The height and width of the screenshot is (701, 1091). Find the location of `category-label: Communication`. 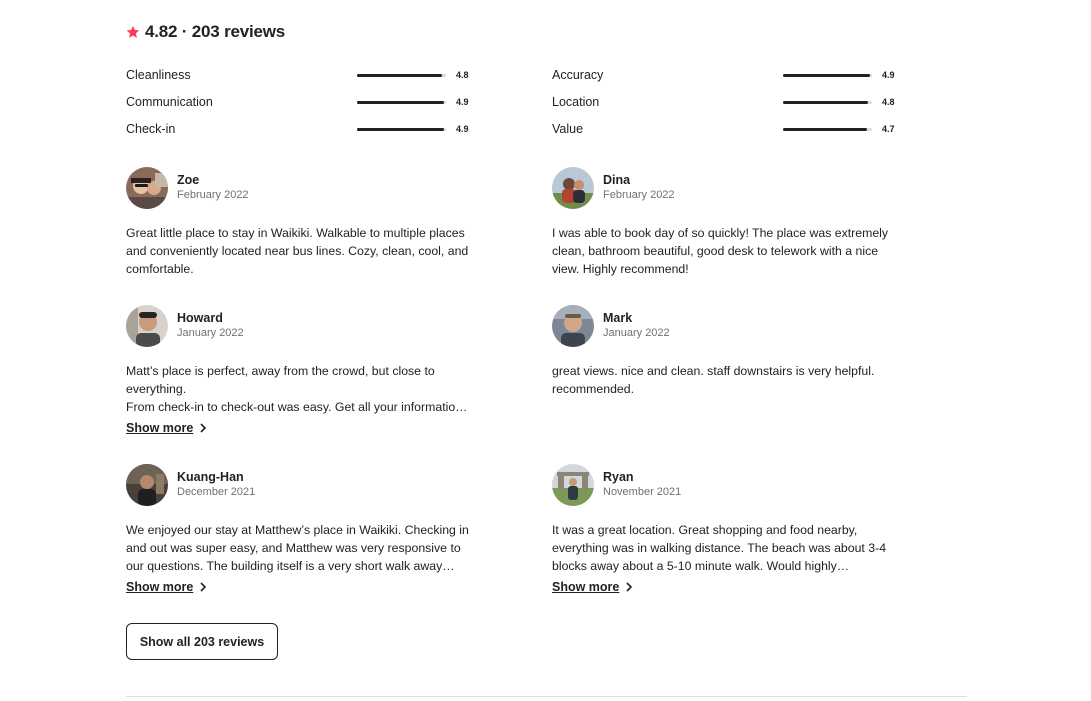

category-label: Communication is located at coordinates (169, 102).